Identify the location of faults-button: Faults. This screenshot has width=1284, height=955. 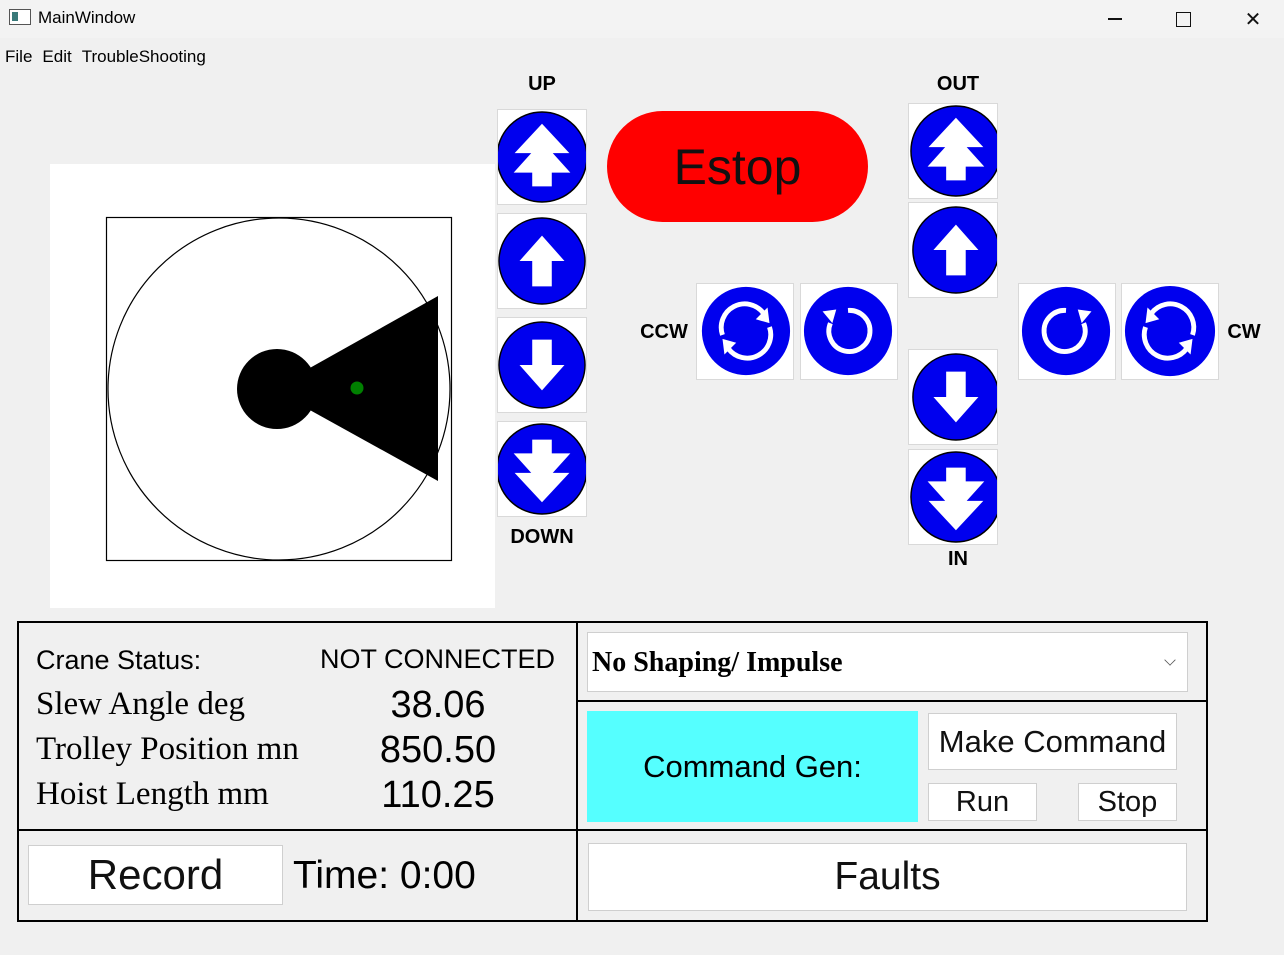
(887, 877).